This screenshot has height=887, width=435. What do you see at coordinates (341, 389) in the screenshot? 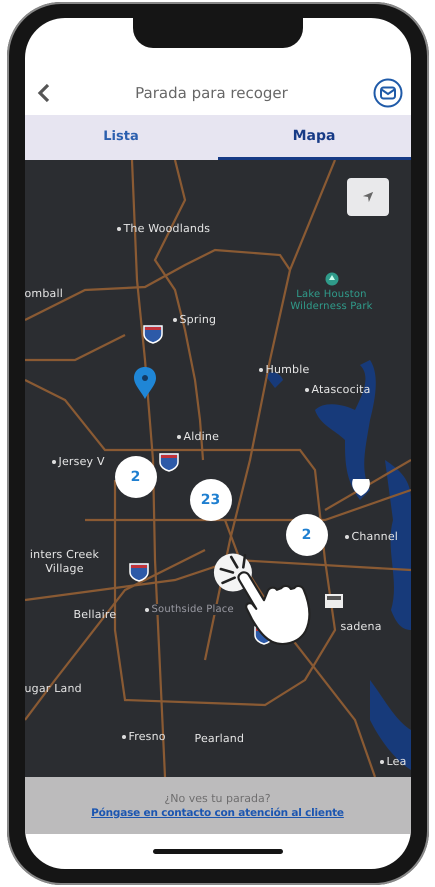
I see `map-place-label: Atascocita` at bounding box center [341, 389].